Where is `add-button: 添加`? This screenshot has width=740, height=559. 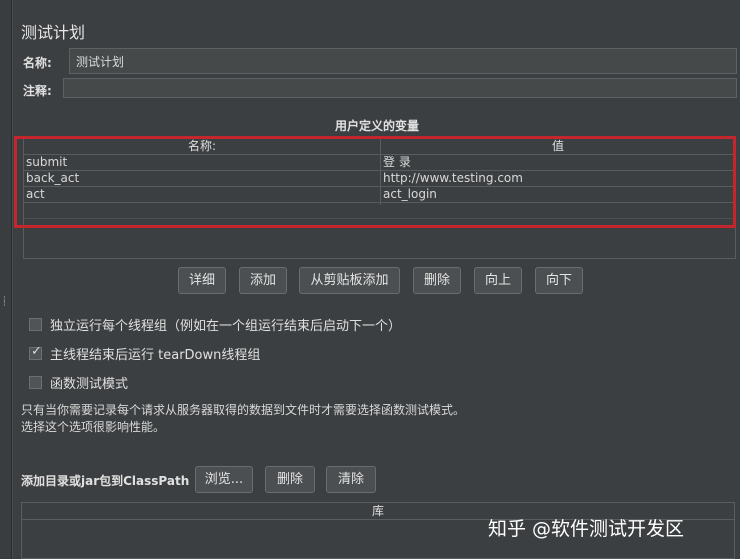
add-button: 添加 is located at coordinates (263, 280).